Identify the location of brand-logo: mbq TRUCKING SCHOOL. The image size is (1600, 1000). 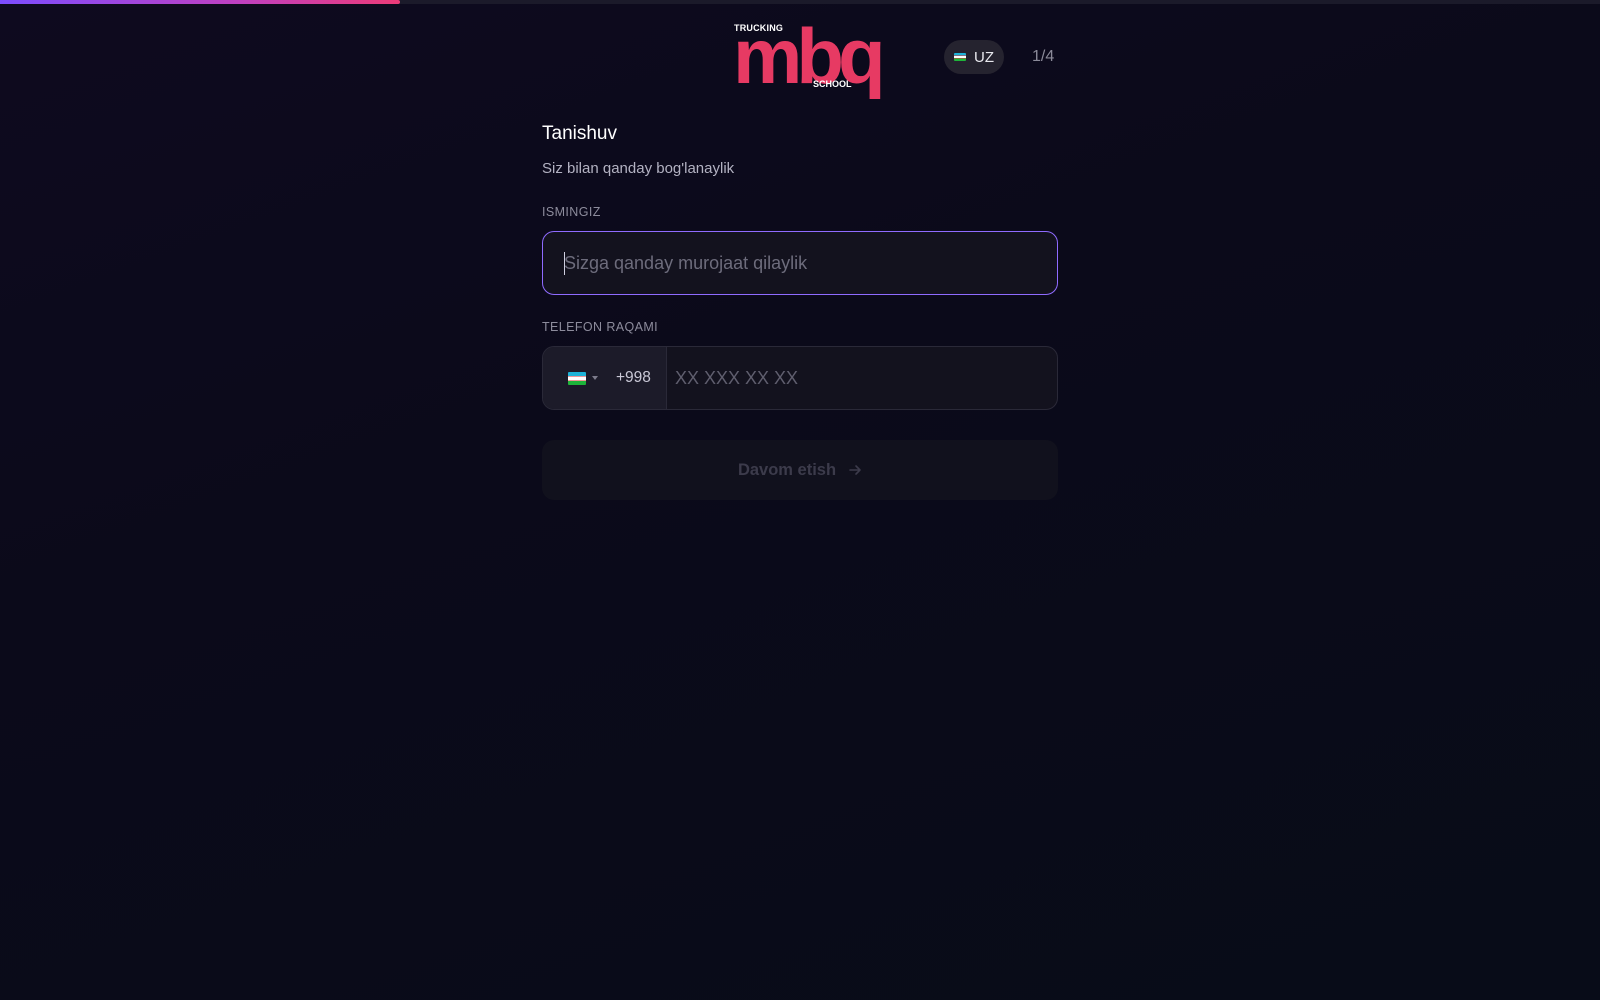
(809, 56).